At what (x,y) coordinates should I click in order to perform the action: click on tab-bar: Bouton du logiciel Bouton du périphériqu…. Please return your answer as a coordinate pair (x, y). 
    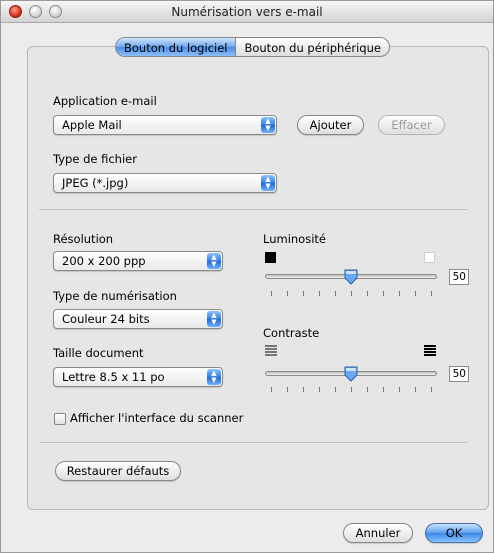
    Looking at the image, I should click on (252, 47).